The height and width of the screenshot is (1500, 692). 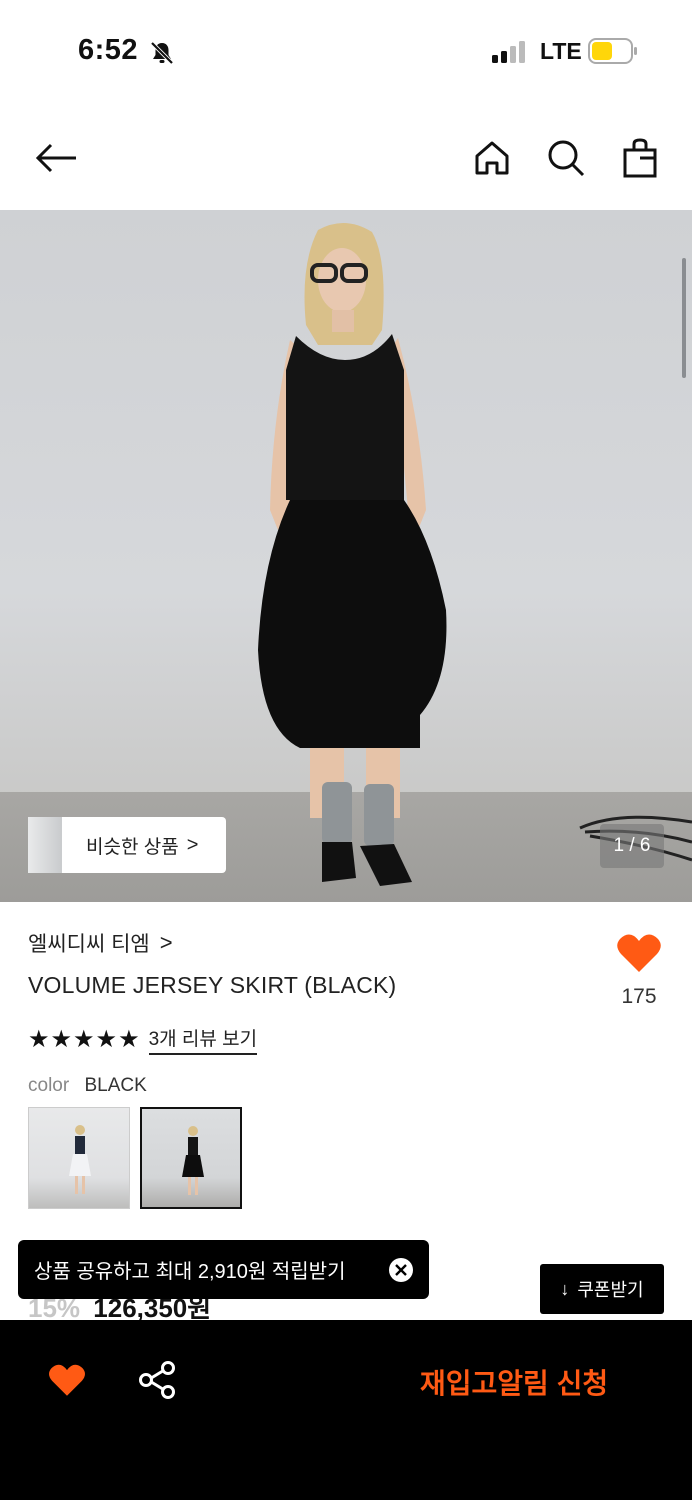 I want to click on coupon-download-button: ↓ 쿠폰받기, so click(x=602, y=1289).